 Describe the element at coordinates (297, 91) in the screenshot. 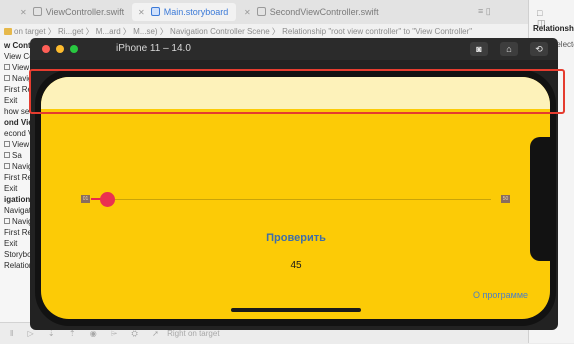

I see `highlight-annotation` at that location.